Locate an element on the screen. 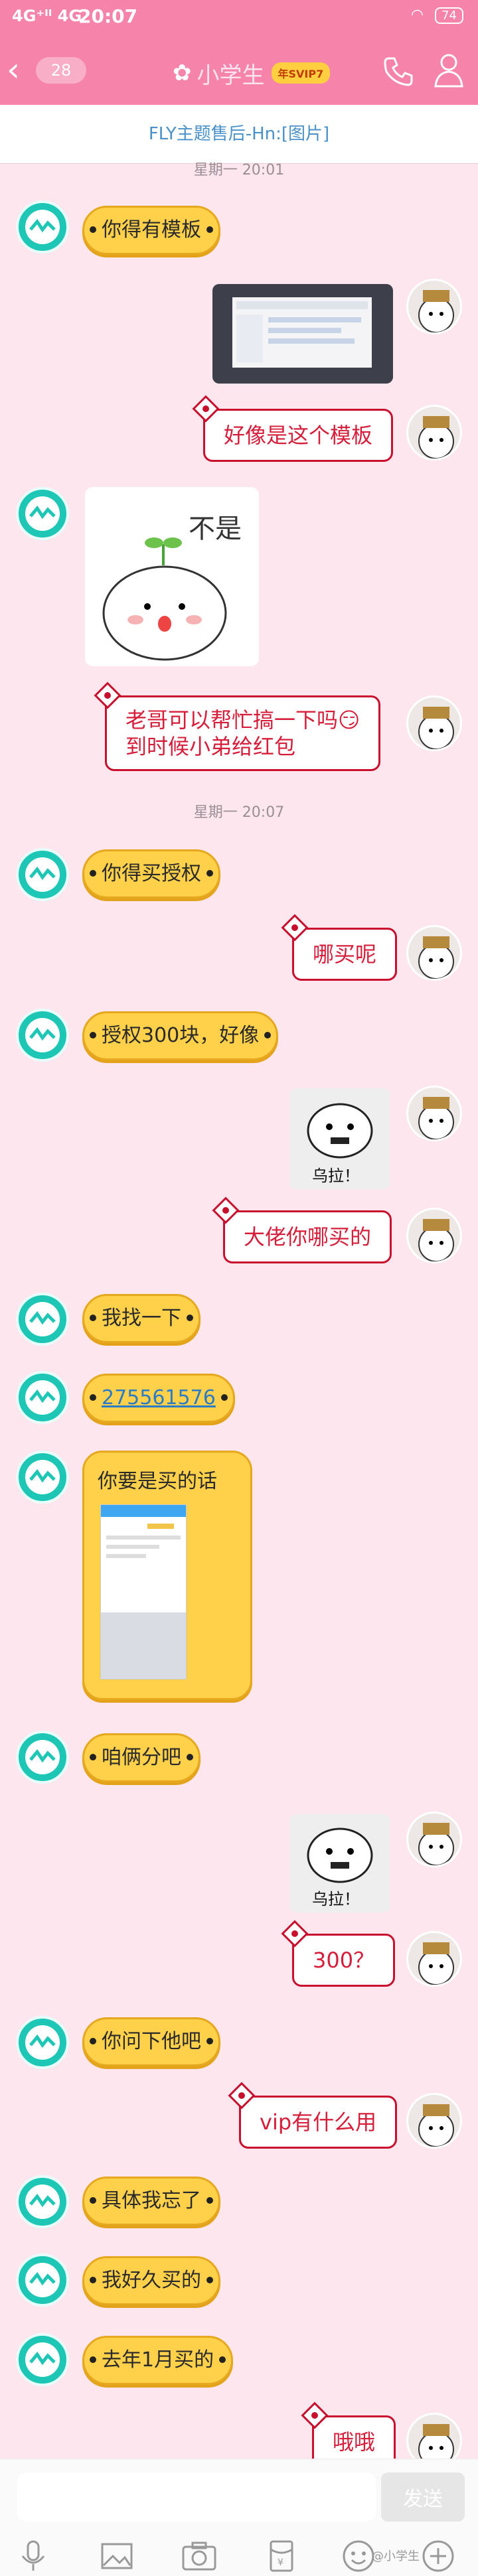 Image resolution: width=478 pixels, height=2576 pixels. message-bubble: 好像是这个模板 is located at coordinates (293, 428).